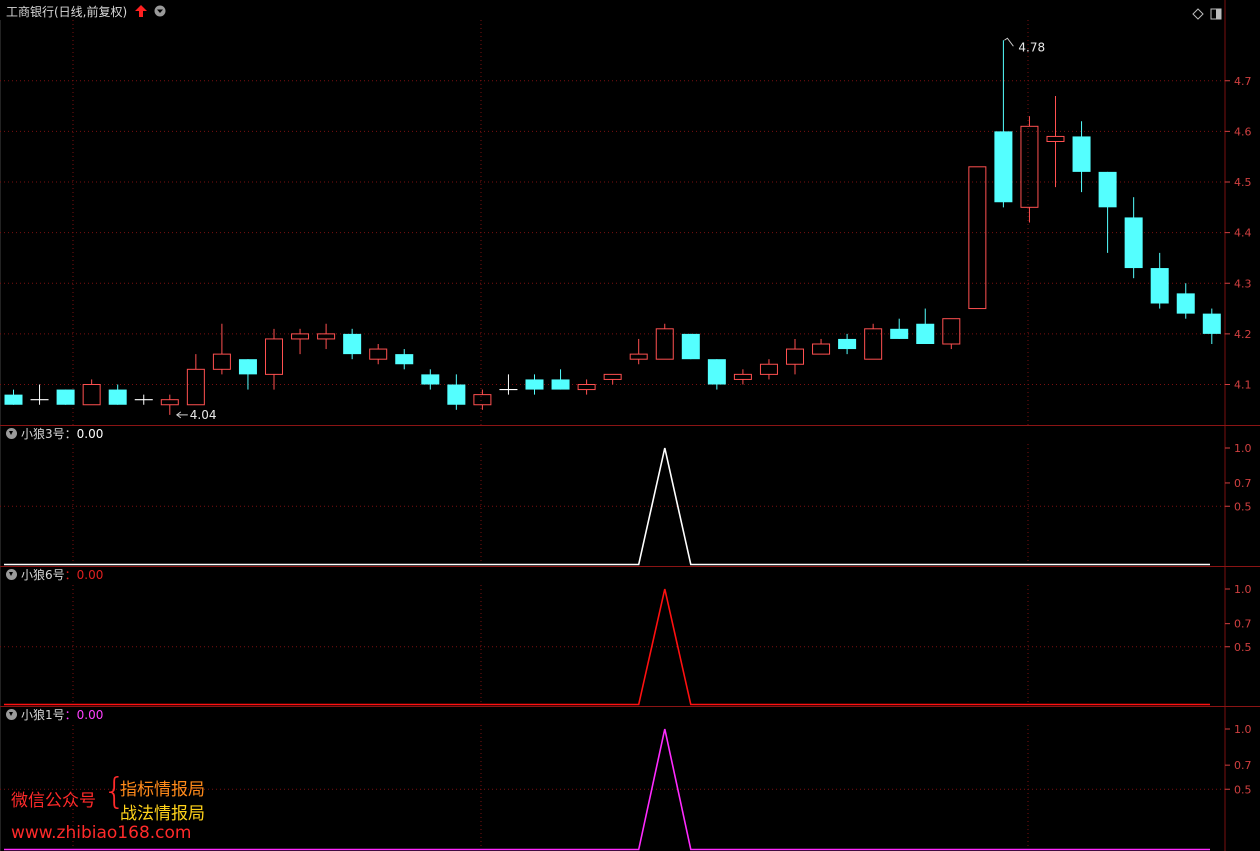 The width and height of the screenshot is (1260, 851). Describe the element at coordinates (43, 575) in the screenshot. I see `pane2-name: 小狼6号` at that location.